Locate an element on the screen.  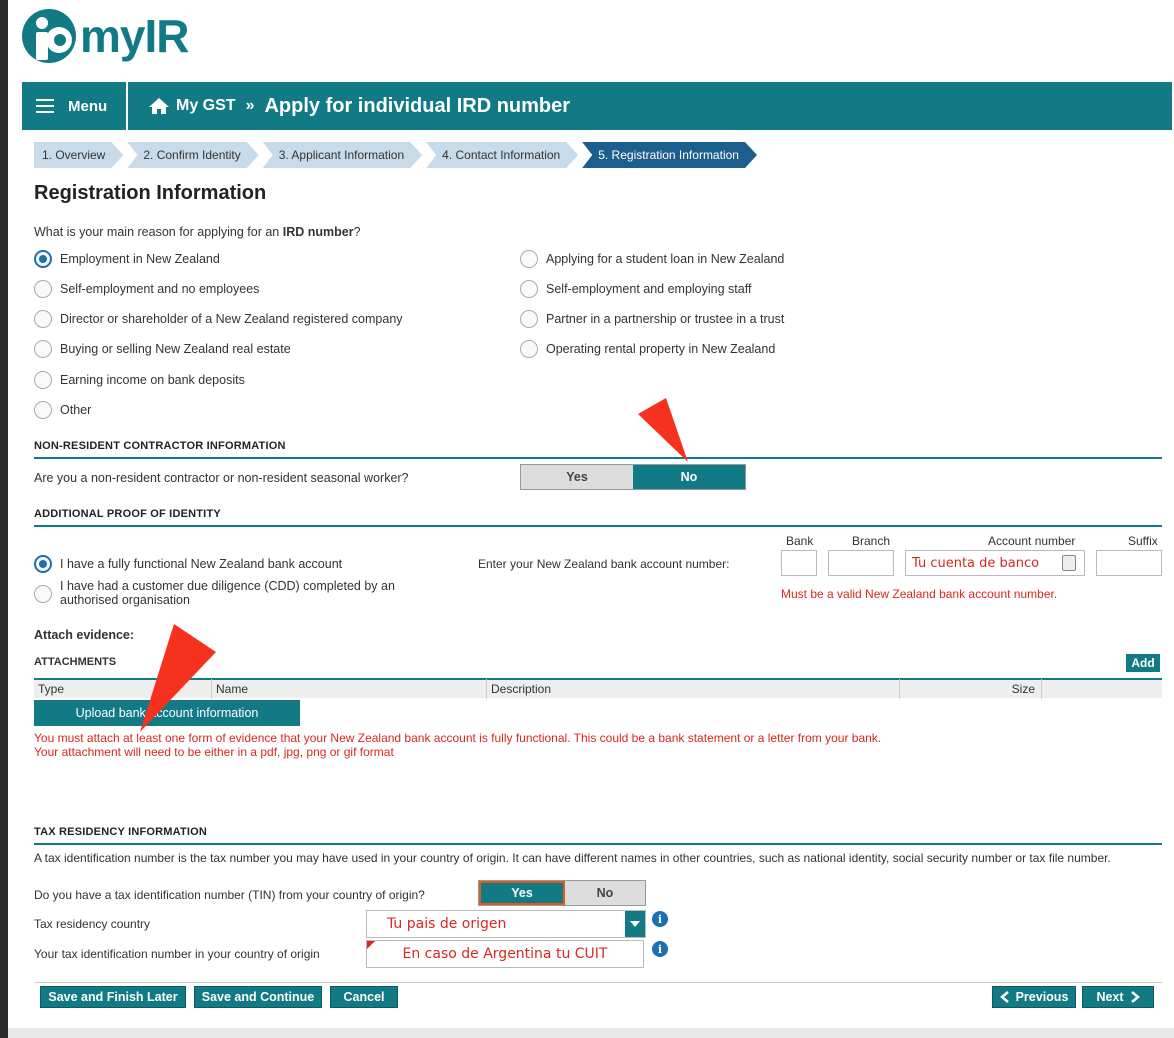
previous-button: Previous is located at coordinates (1034, 997).